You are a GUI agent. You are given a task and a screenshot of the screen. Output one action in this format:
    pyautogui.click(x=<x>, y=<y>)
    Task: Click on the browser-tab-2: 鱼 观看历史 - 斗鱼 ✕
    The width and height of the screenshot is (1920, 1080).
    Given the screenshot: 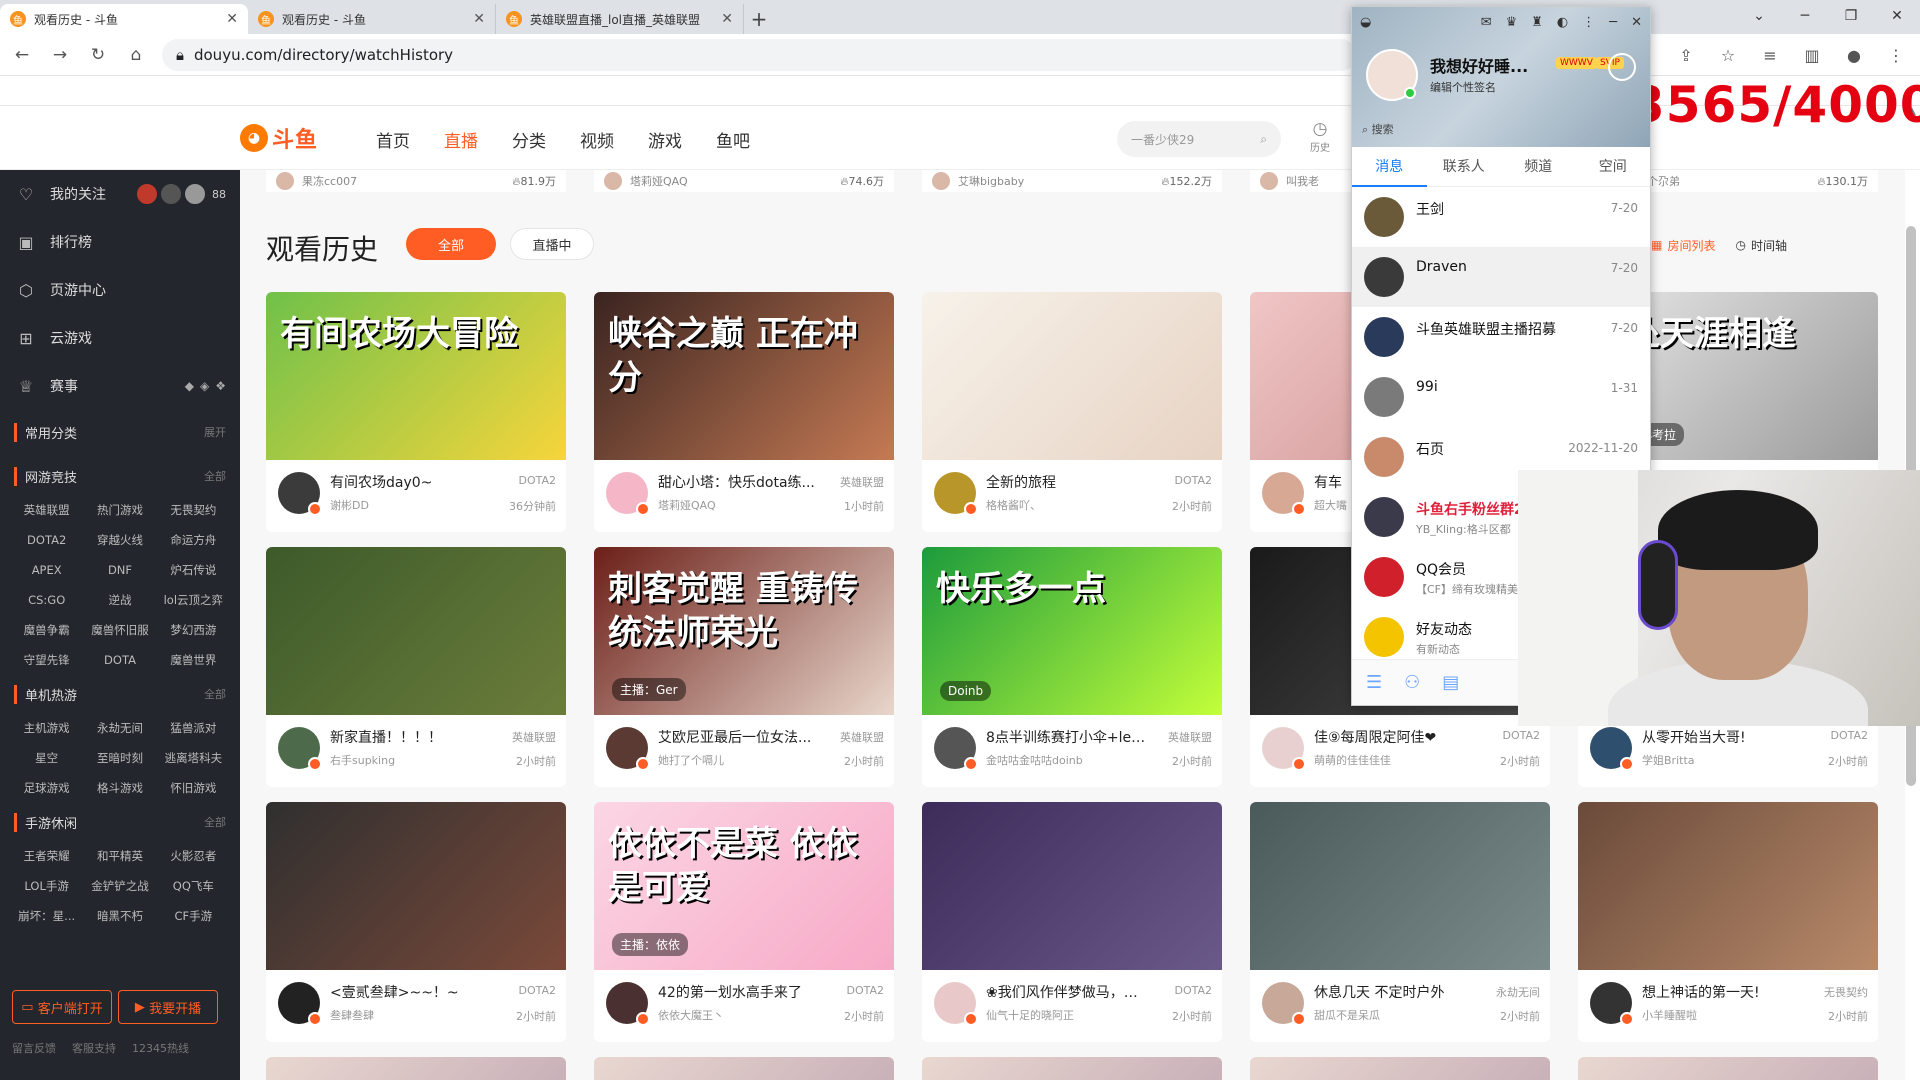 What is the action you would take?
    pyautogui.click(x=372, y=19)
    